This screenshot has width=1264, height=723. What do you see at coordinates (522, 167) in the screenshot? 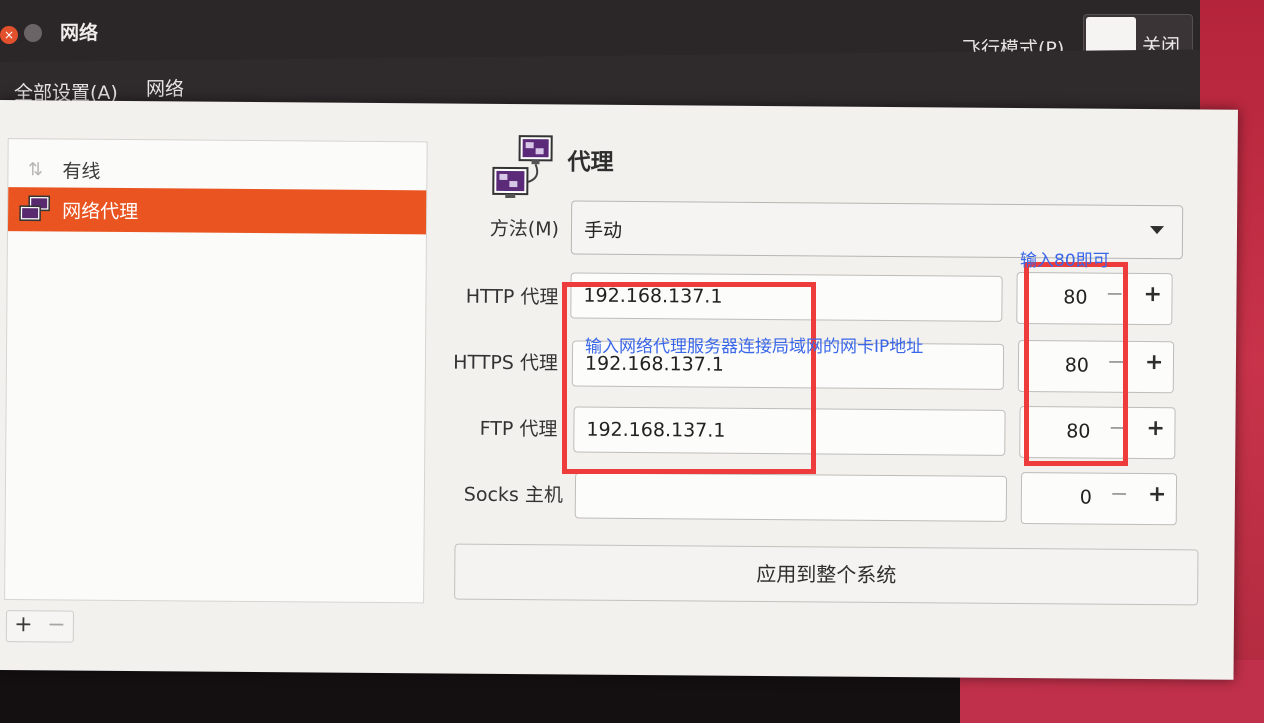
I see `proxy-icon` at bounding box center [522, 167].